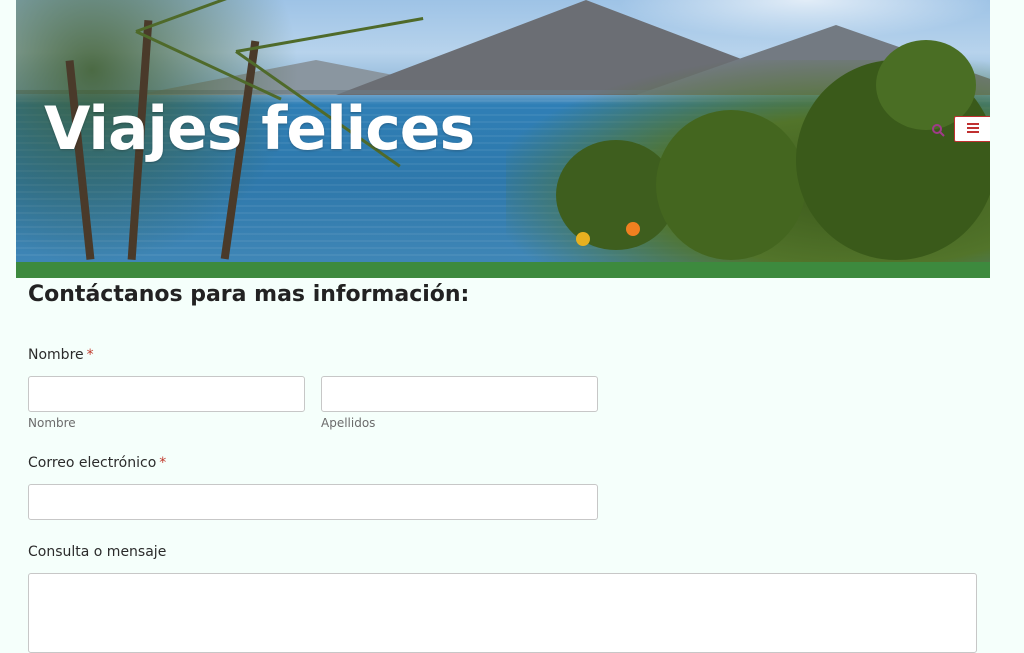  Describe the element at coordinates (731, 185) in the screenshot. I see `hero-bush` at that location.